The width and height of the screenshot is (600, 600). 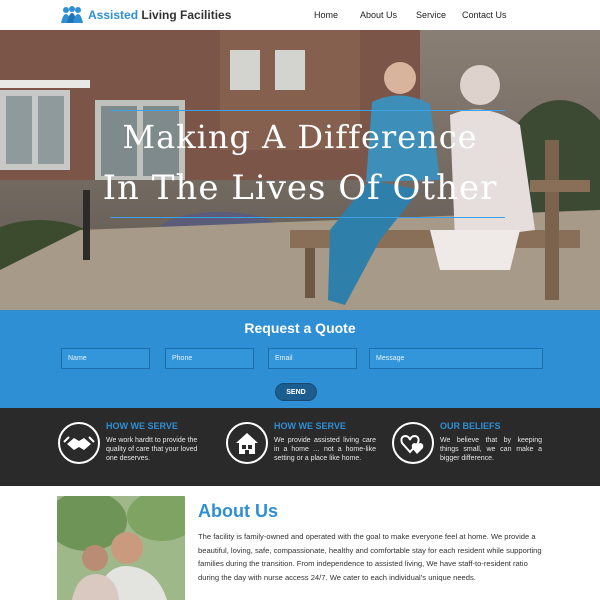 What do you see at coordinates (312, 358) in the screenshot?
I see `email-input: Email` at bounding box center [312, 358].